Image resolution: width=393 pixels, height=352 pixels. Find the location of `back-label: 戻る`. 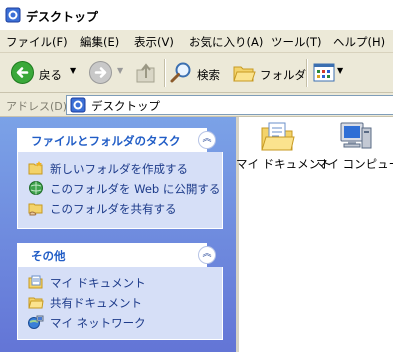

back-label: 戻る is located at coordinates (50, 75).